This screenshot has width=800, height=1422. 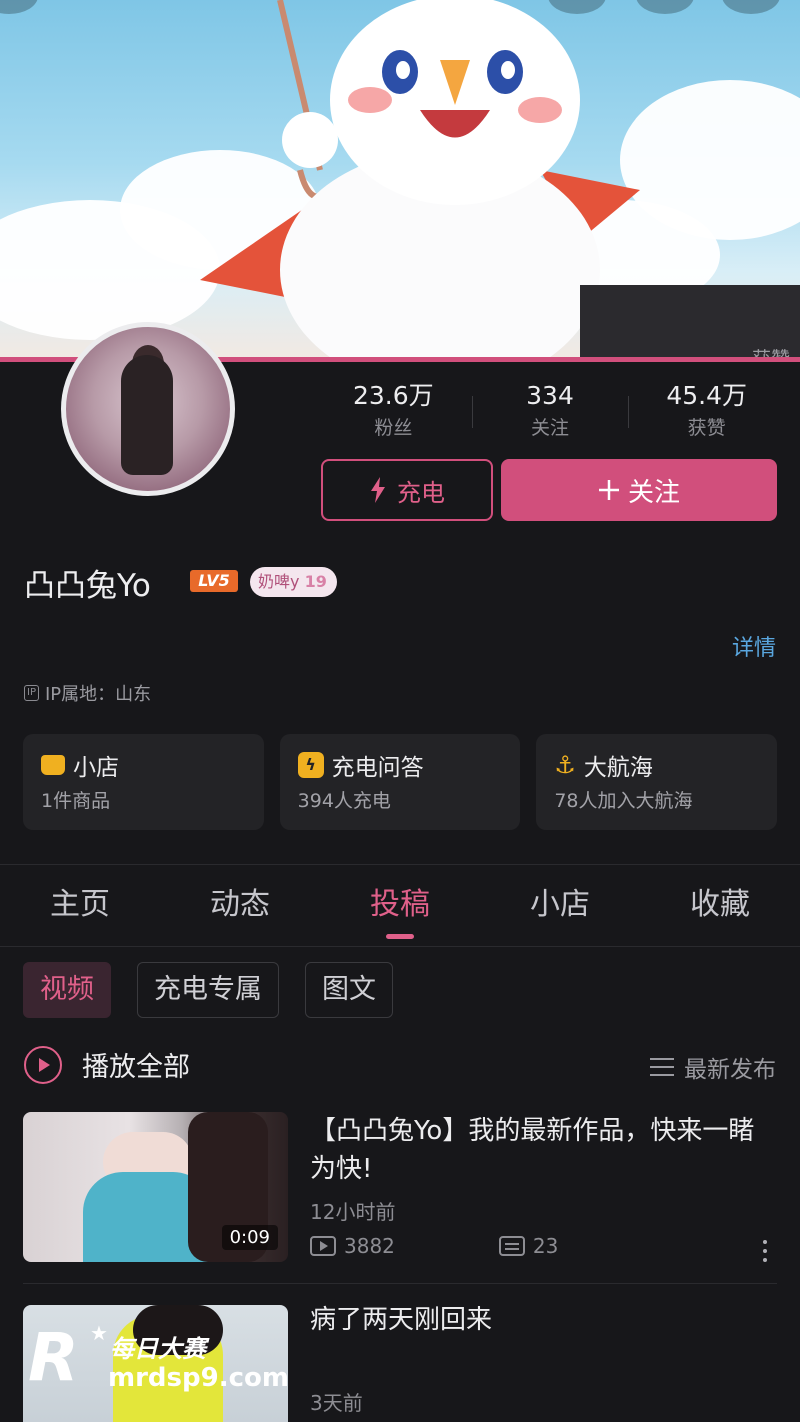 I want to click on chip-charge-exclusive: 充电专属, so click(x=208, y=990).